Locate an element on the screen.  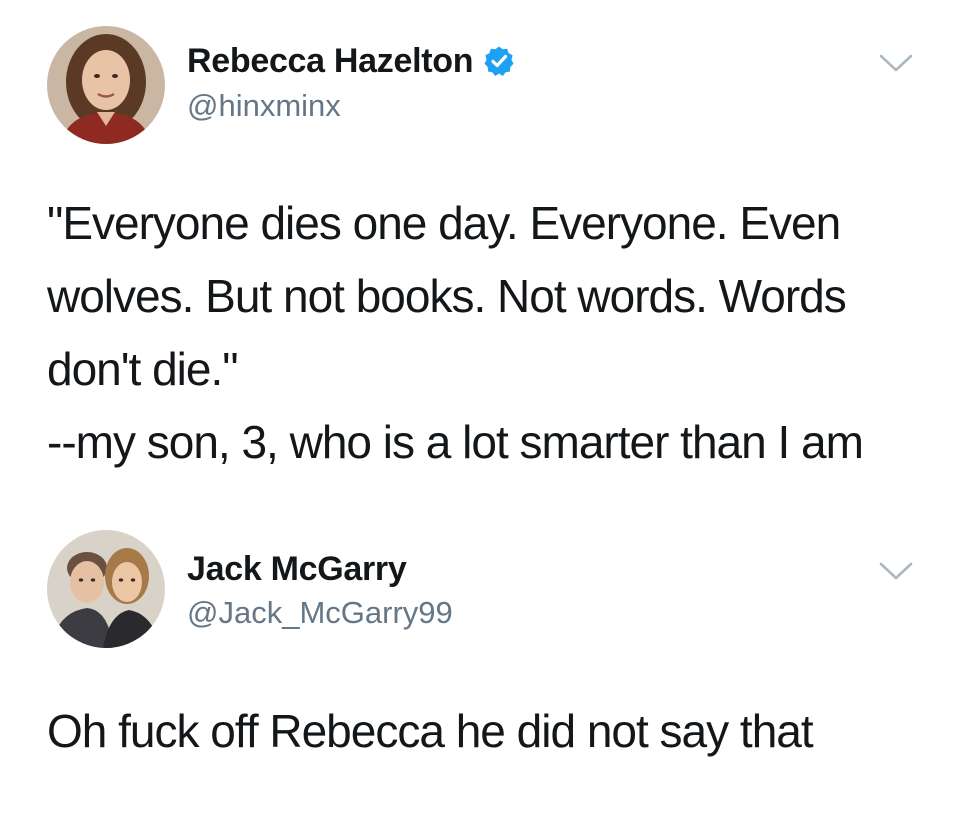
tweet-text: Oh fuck off Rebecca he did not say that is located at coordinates (487, 731).